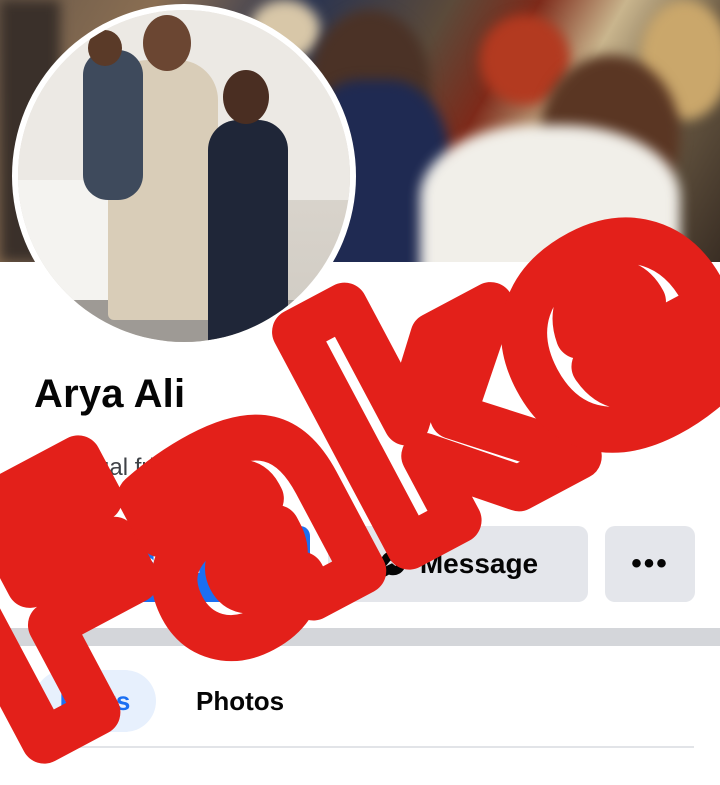  I want to click on tabs-divider, so click(364, 747).